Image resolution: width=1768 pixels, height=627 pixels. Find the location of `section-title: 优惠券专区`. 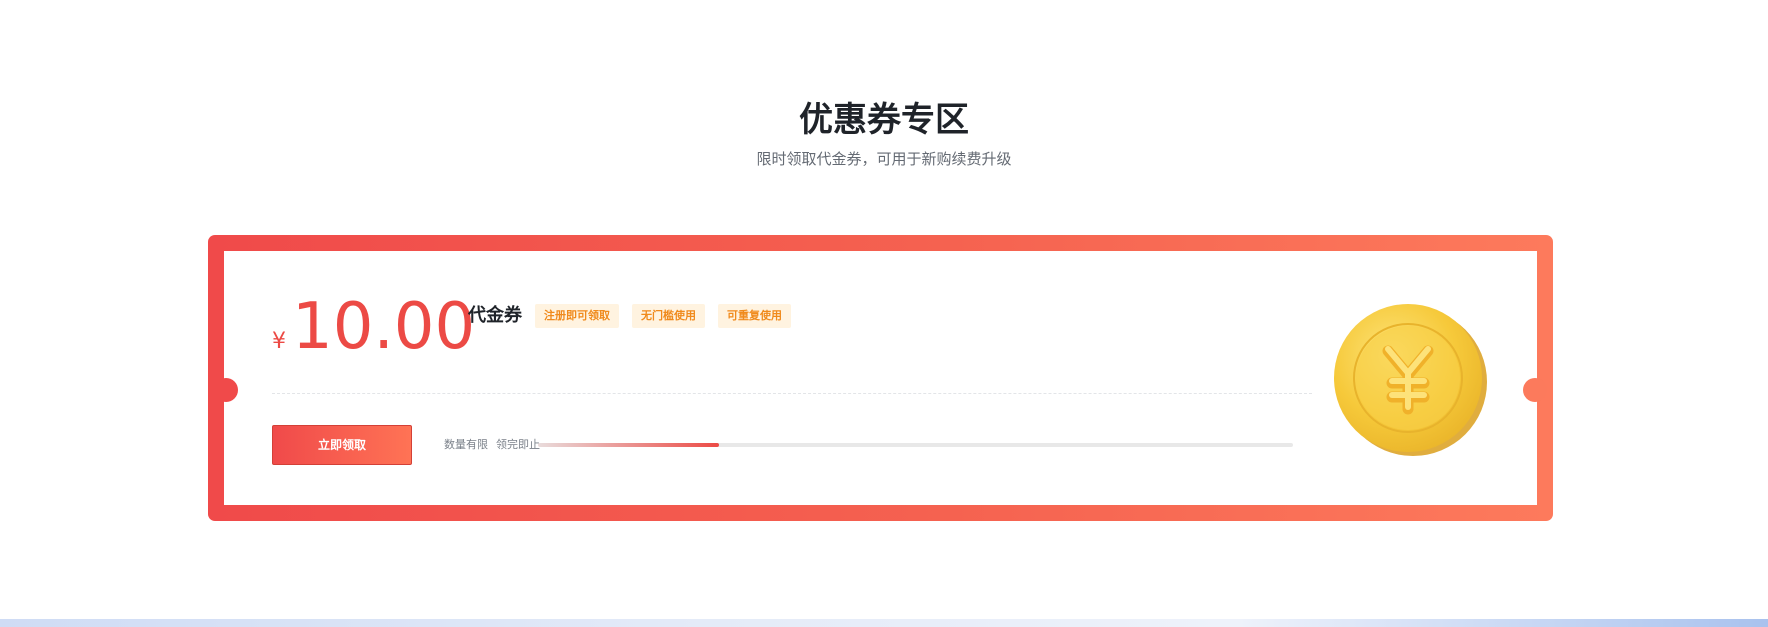

section-title: 优惠券专区 is located at coordinates (884, 120).